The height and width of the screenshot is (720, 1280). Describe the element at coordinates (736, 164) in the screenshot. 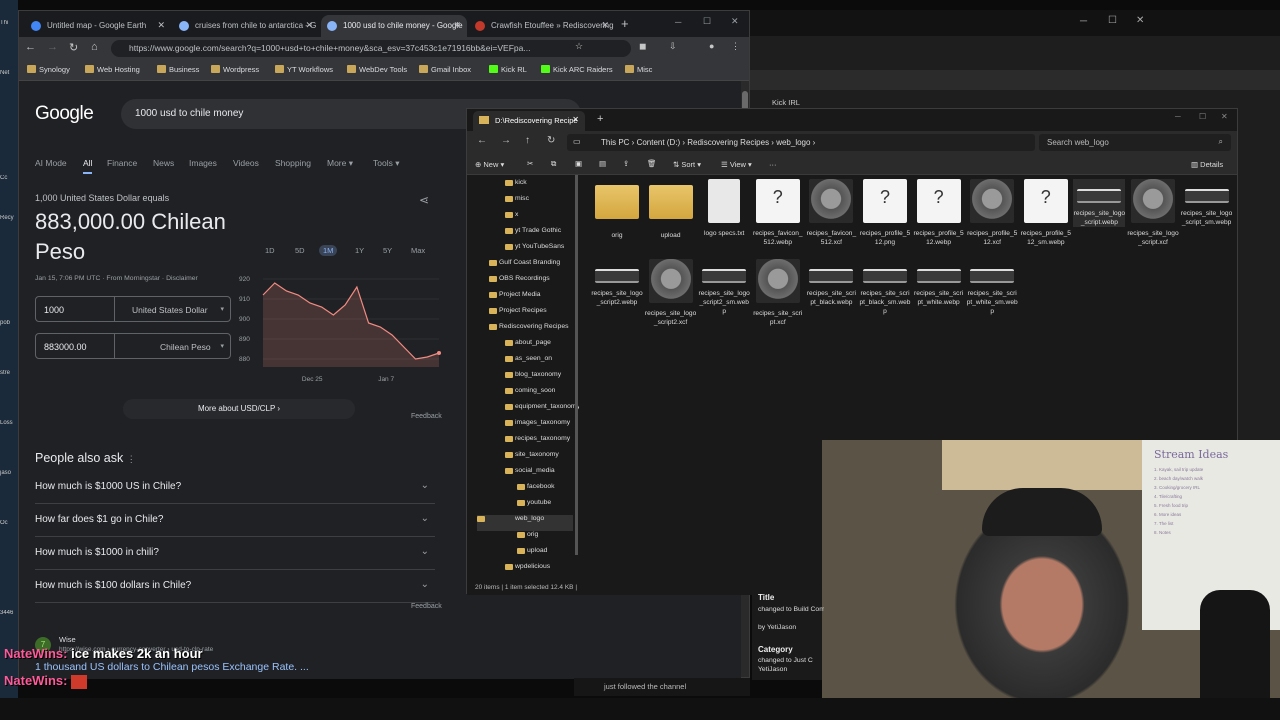

I see `view-button: ☰ View ▾` at that location.